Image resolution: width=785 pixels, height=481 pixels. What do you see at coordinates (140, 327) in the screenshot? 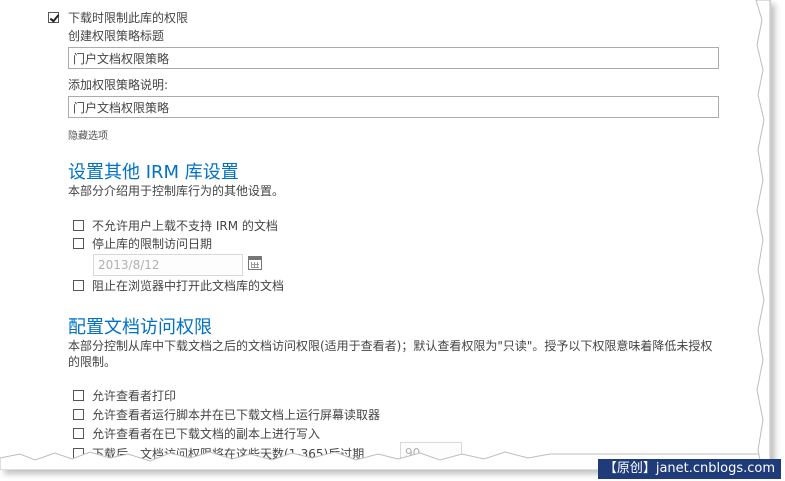
I see `document-access-heading: 配置文档访问权限` at bounding box center [140, 327].